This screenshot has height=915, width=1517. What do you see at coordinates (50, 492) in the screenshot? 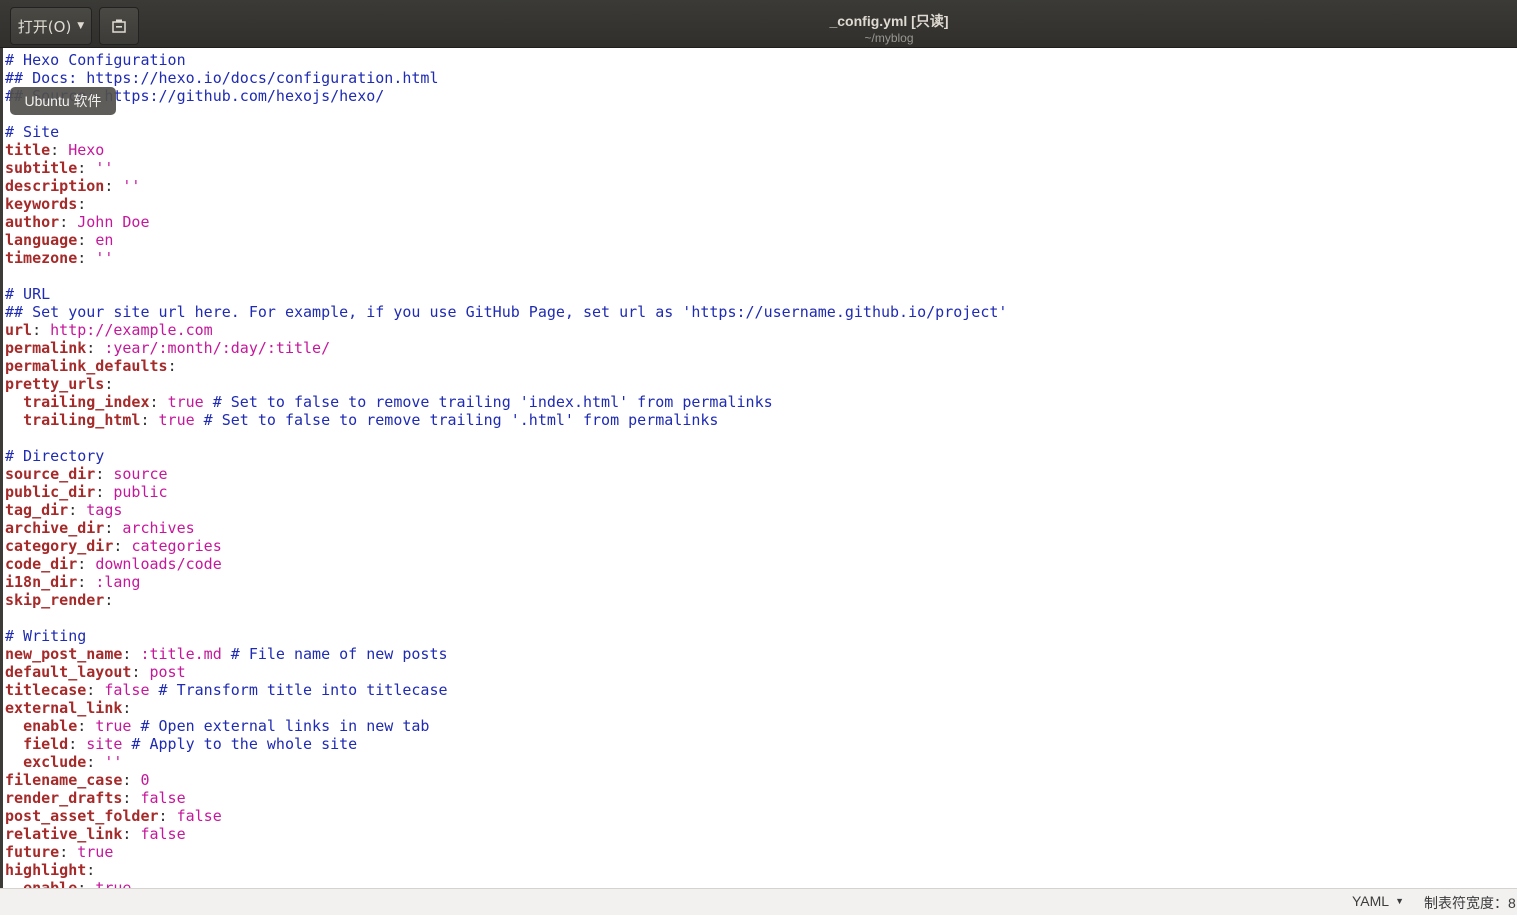
I see `key-token: public_dir` at bounding box center [50, 492].